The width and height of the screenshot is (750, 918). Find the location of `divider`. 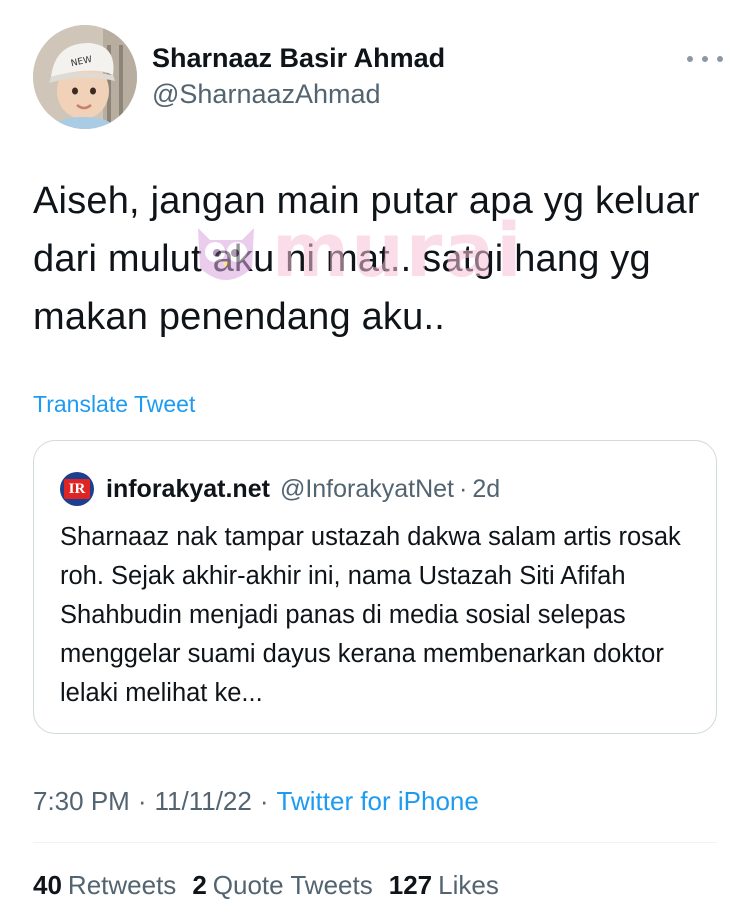

divider is located at coordinates (375, 842).